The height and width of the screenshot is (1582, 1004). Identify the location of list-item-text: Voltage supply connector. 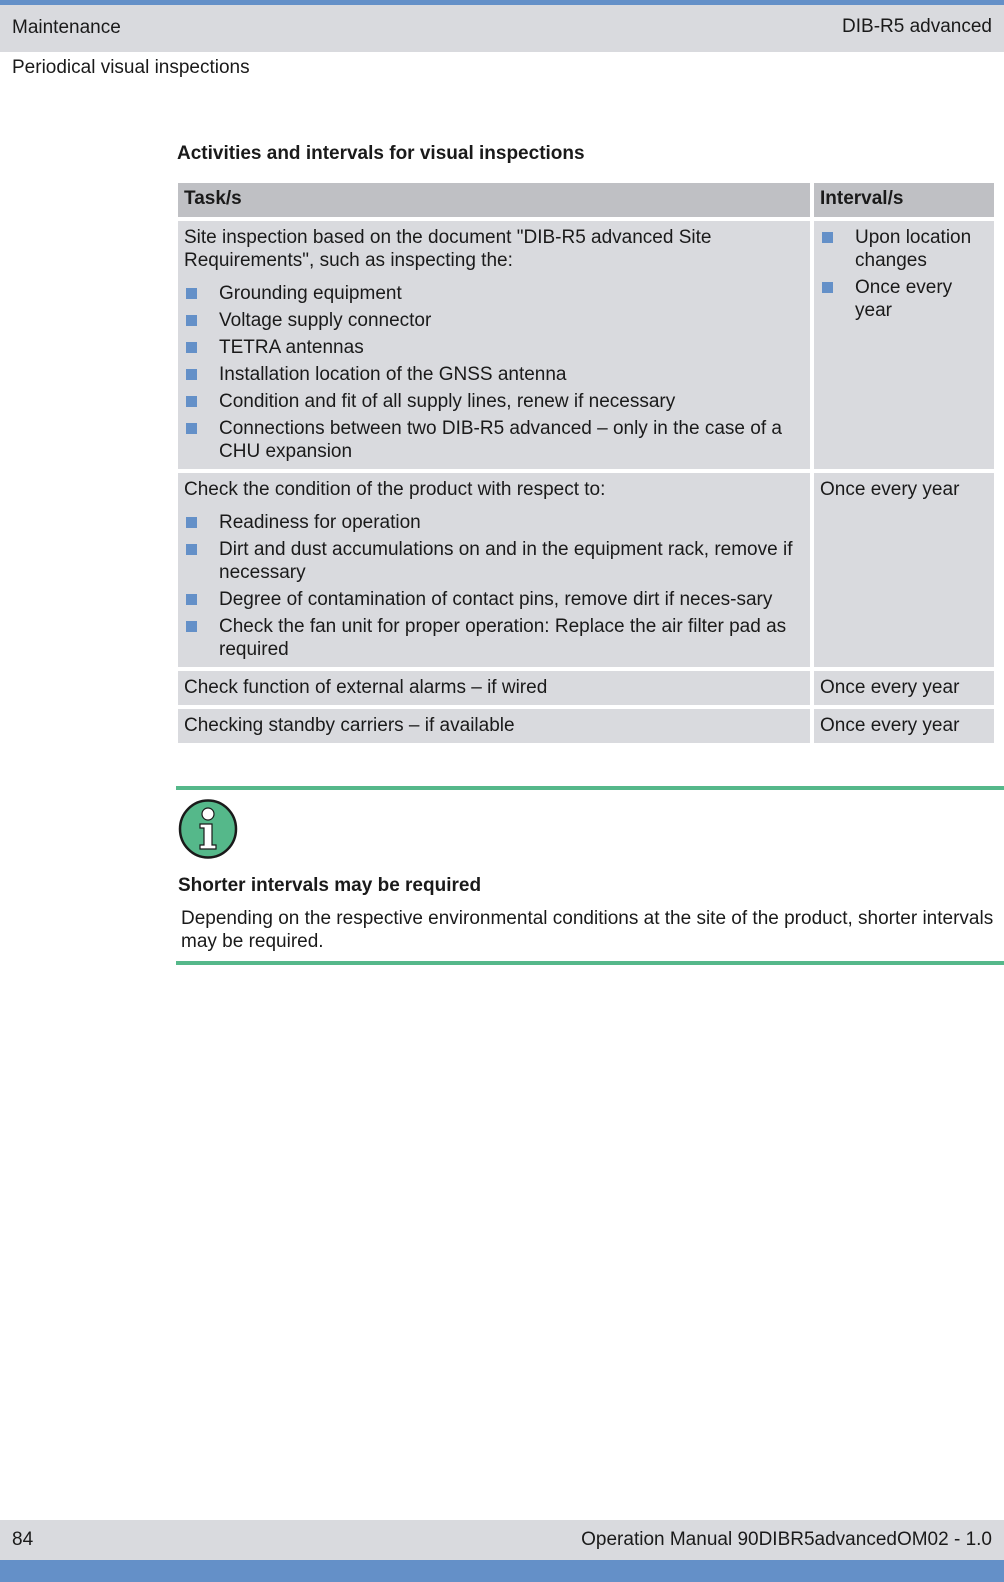
(325, 320).